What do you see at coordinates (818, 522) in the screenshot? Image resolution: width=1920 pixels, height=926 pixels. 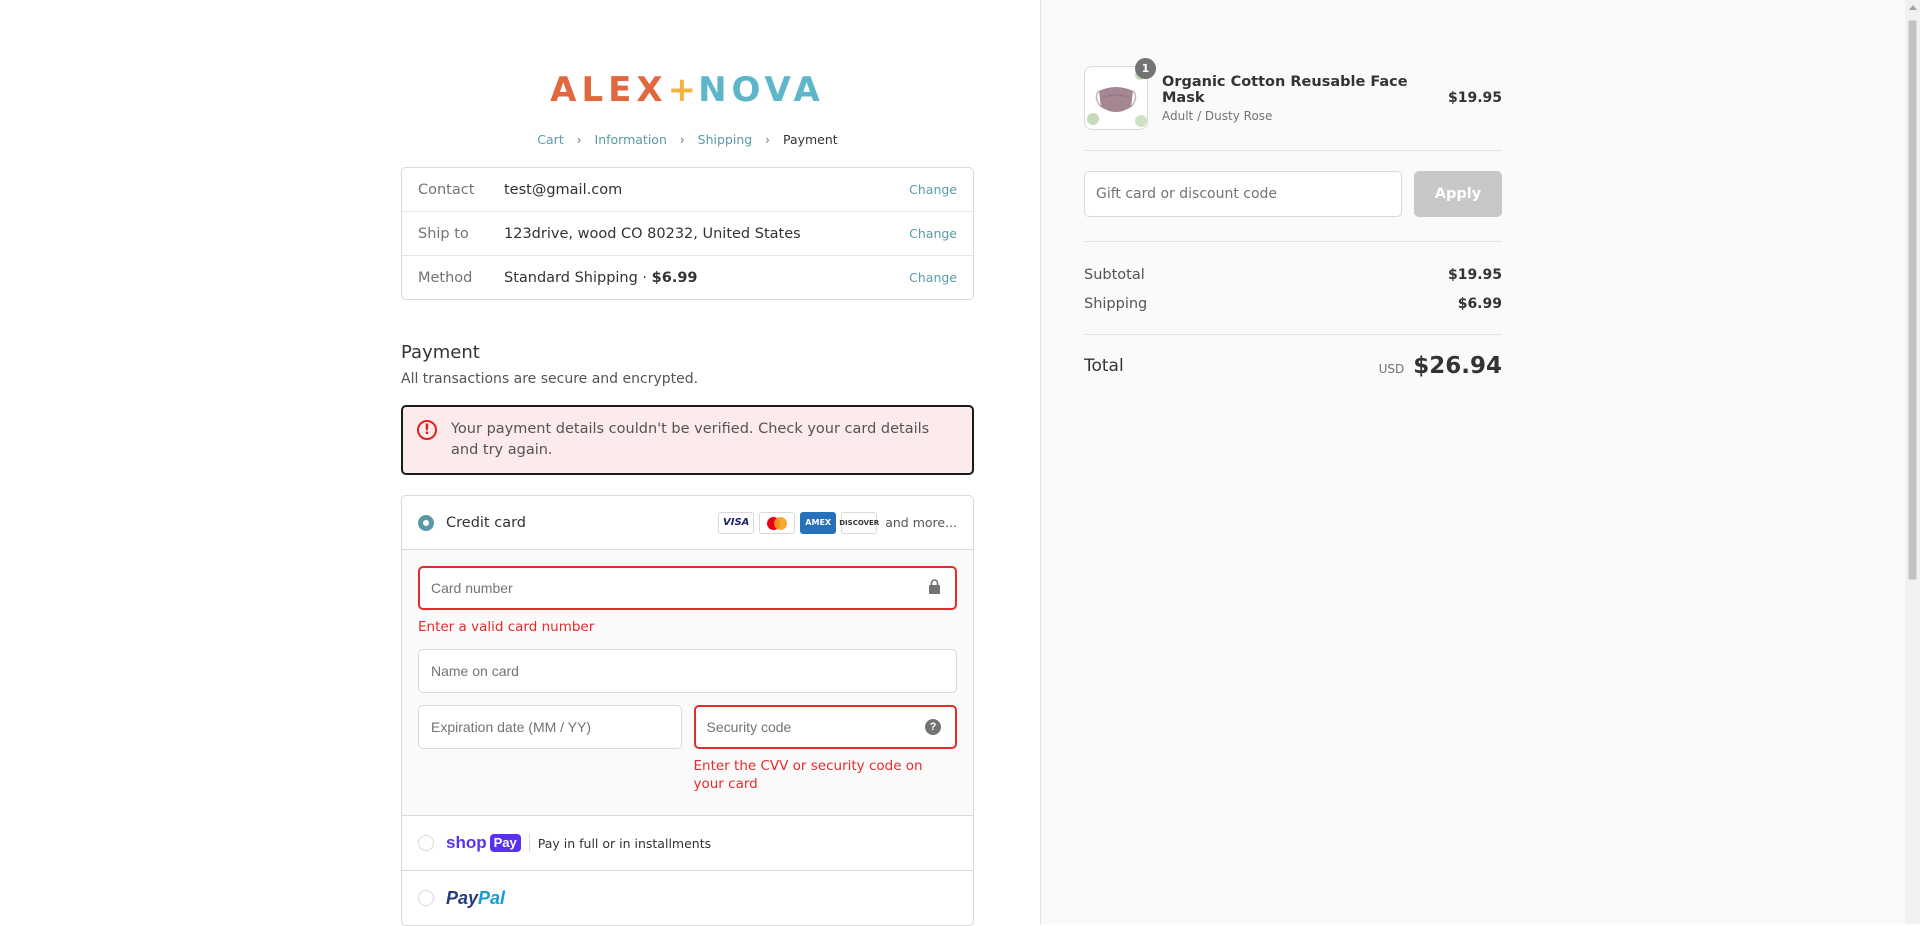 I see `amex-icon: AMEX` at bounding box center [818, 522].